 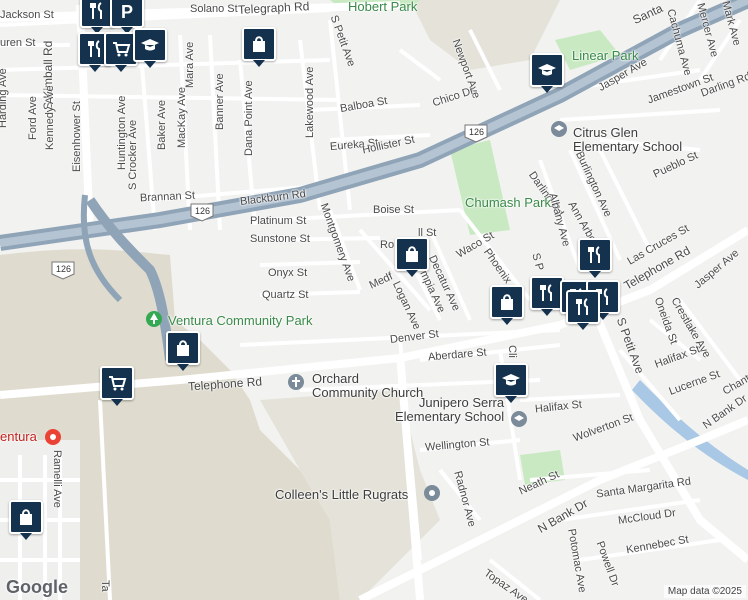 I want to click on street-dana: Dana Point Ave, so click(x=249, y=118).